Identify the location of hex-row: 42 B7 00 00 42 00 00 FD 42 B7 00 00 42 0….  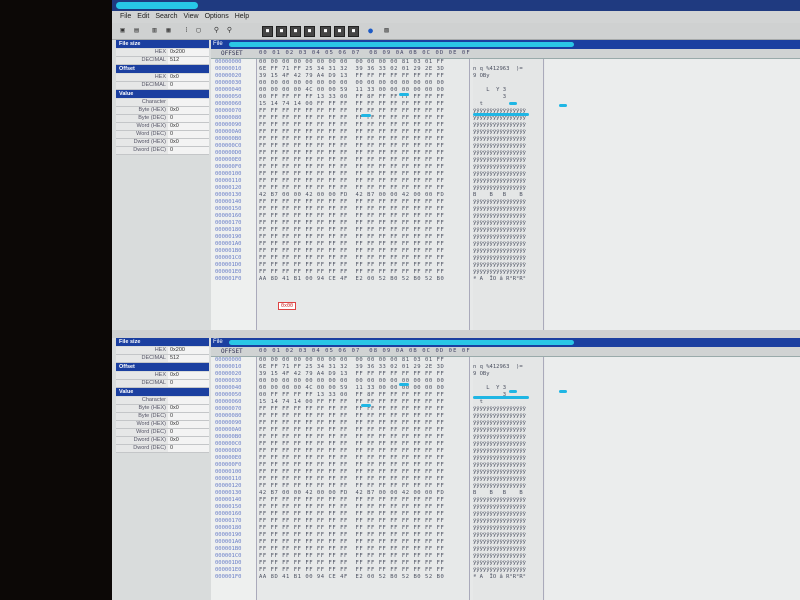
(364, 195).